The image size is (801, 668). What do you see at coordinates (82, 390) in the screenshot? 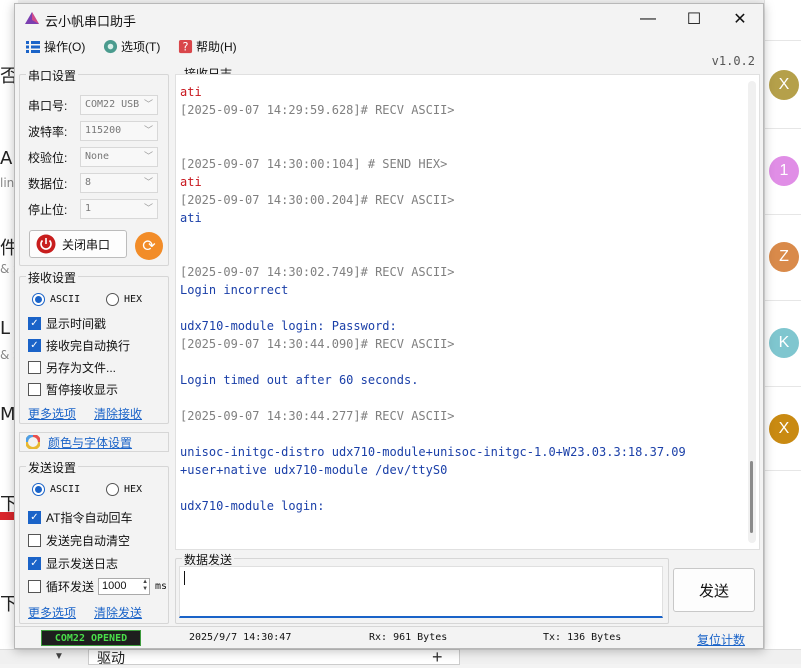
I see `checkbox-label: 暂停接收显示` at bounding box center [82, 390].